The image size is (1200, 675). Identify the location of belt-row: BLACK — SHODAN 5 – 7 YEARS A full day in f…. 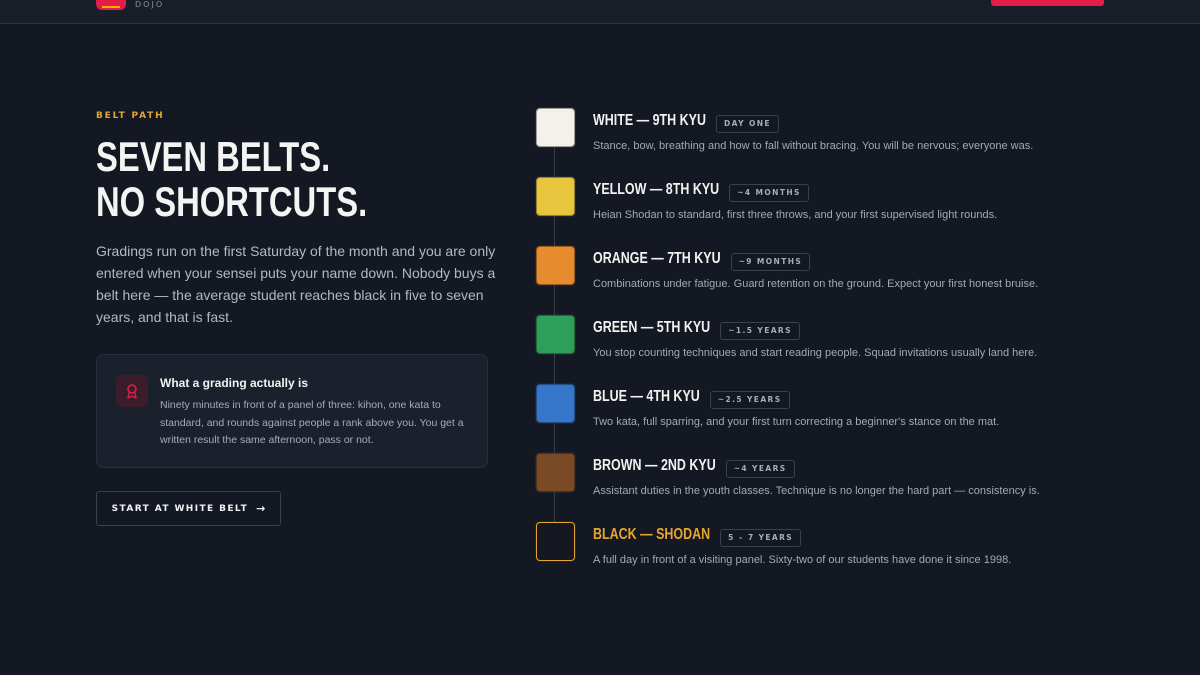
(816, 552).